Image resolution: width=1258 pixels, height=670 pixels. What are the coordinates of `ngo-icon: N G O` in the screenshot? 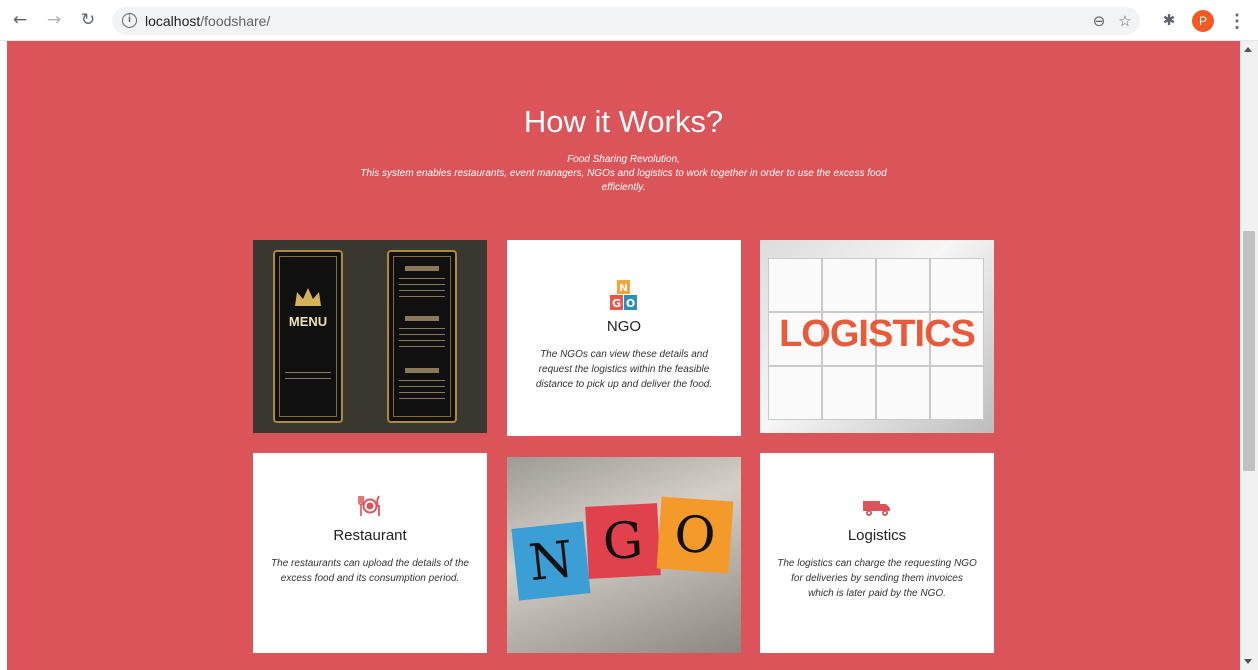 It's located at (623, 295).